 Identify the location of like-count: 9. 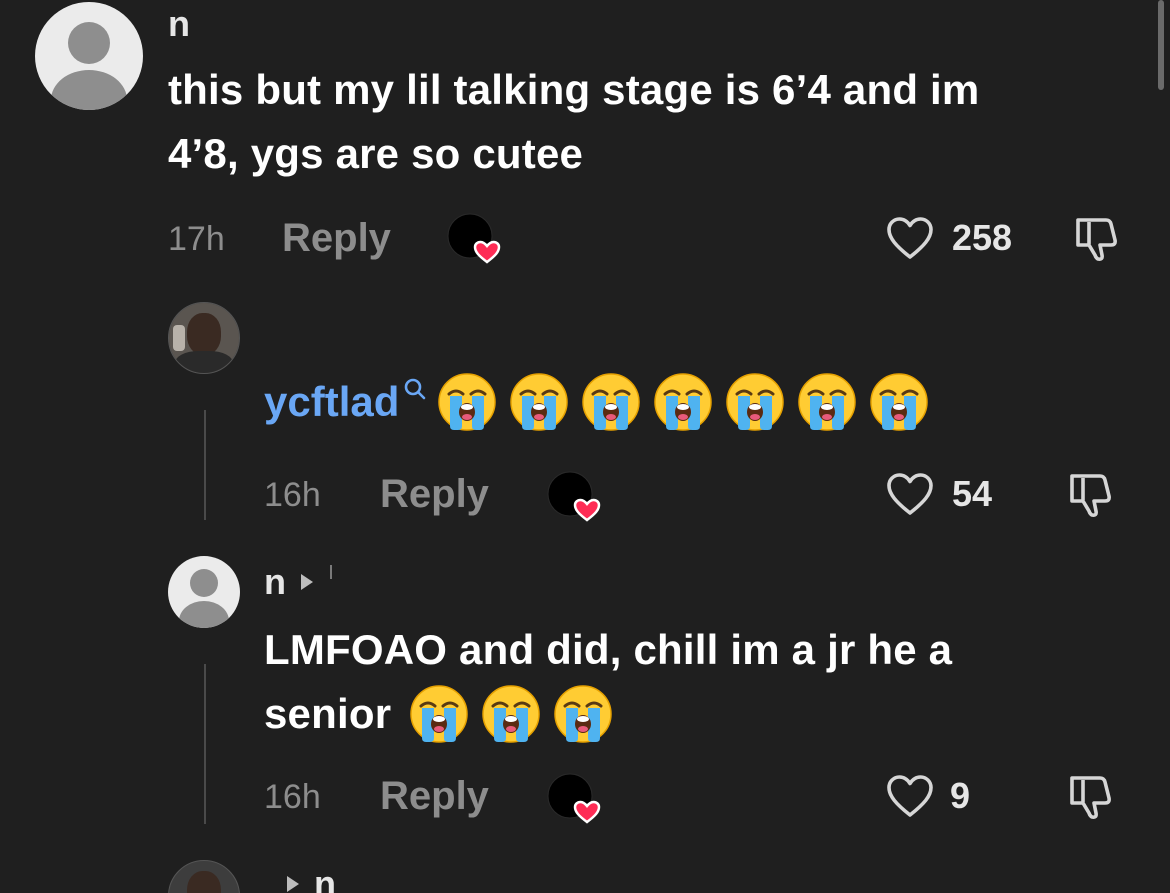
(960, 795).